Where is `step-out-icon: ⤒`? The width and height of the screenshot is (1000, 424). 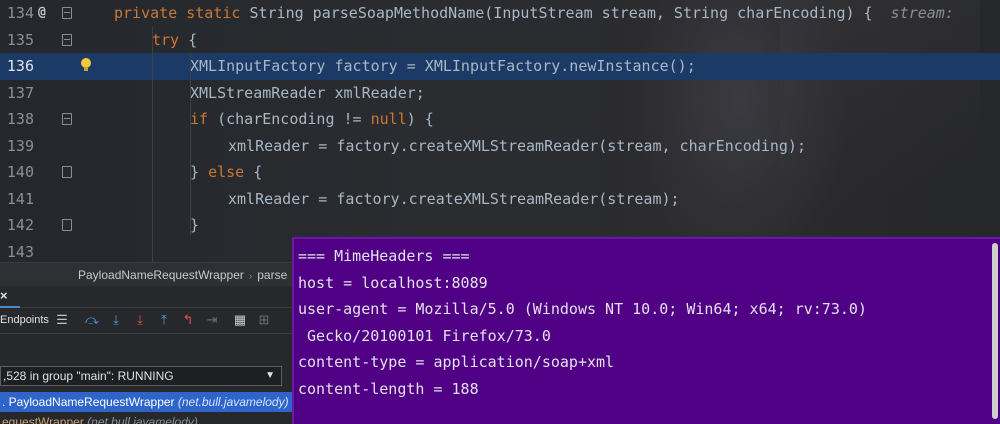 step-out-icon: ⤒ is located at coordinates (164, 320).